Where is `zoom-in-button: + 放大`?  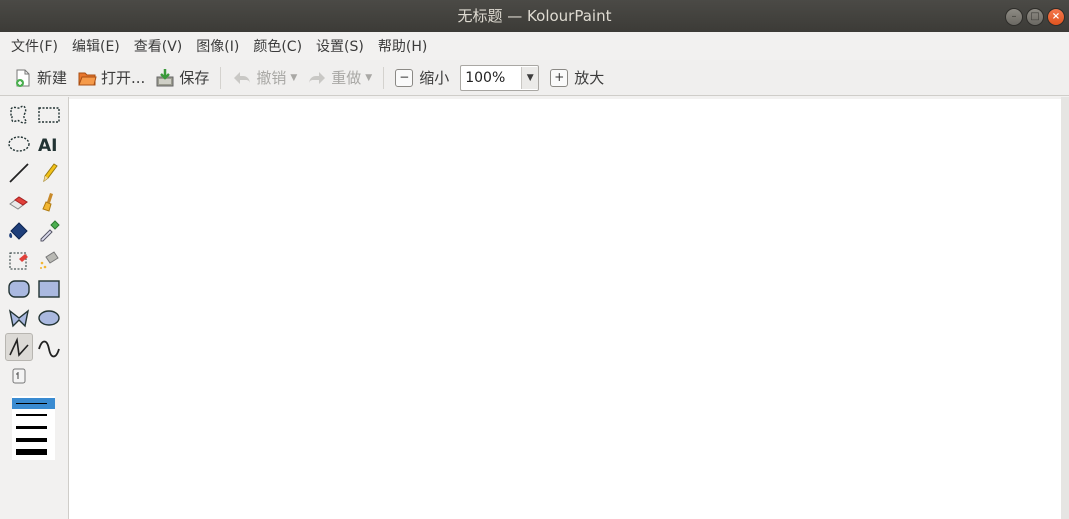 zoom-in-button: + 放大 is located at coordinates (577, 78).